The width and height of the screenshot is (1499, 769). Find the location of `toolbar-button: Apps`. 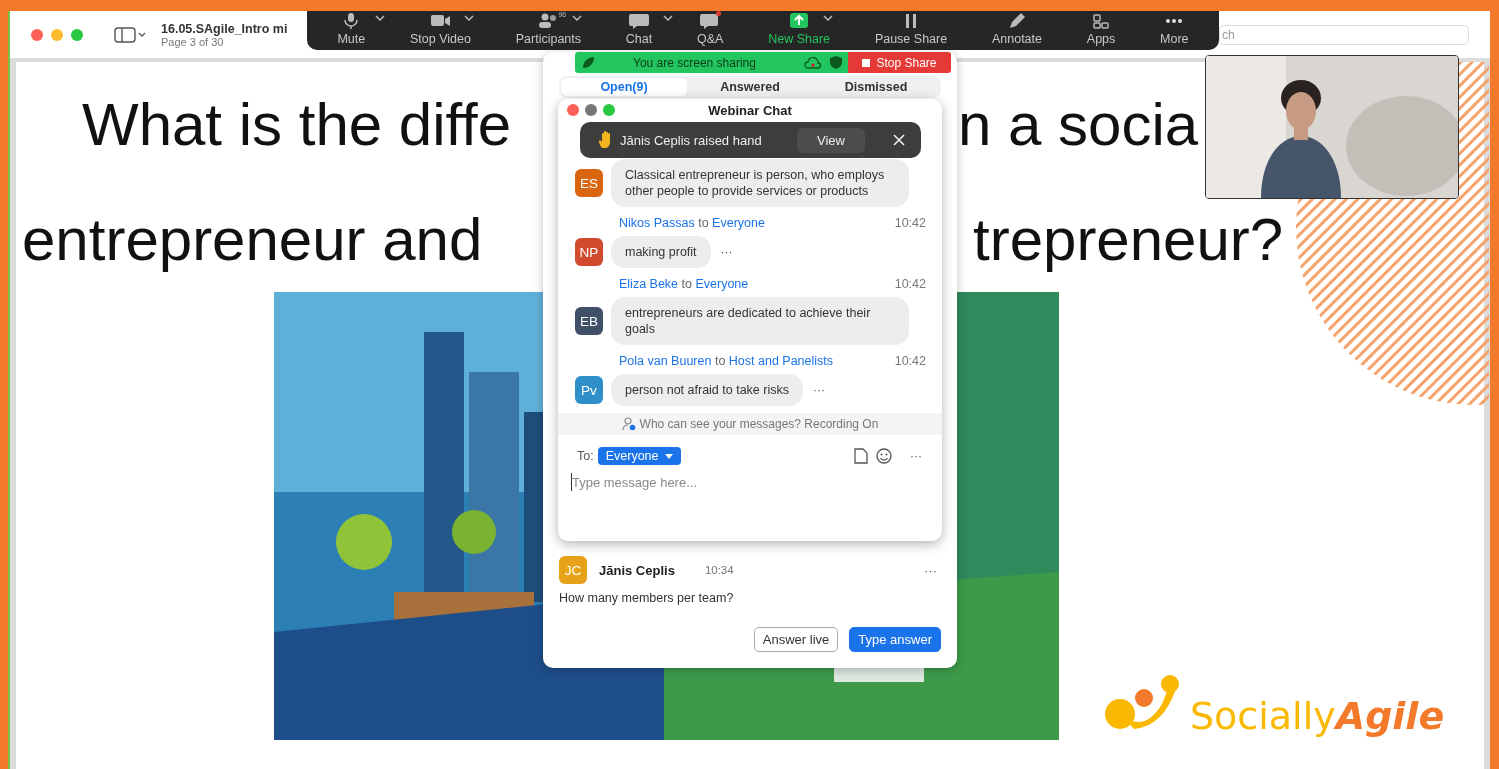

toolbar-button: Apps is located at coordinates (1101, 39).